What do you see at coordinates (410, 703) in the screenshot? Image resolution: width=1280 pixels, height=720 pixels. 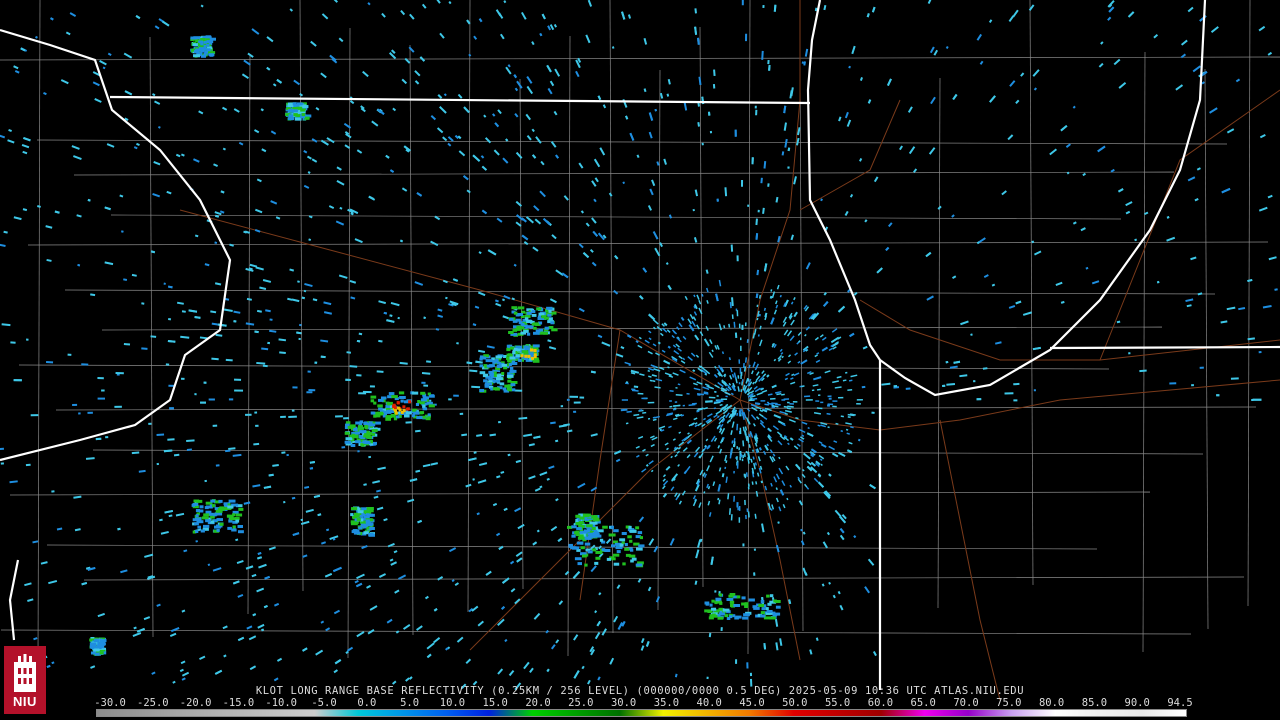 I see `colorbar-label: 5.0` at bounding box center [410, 703].